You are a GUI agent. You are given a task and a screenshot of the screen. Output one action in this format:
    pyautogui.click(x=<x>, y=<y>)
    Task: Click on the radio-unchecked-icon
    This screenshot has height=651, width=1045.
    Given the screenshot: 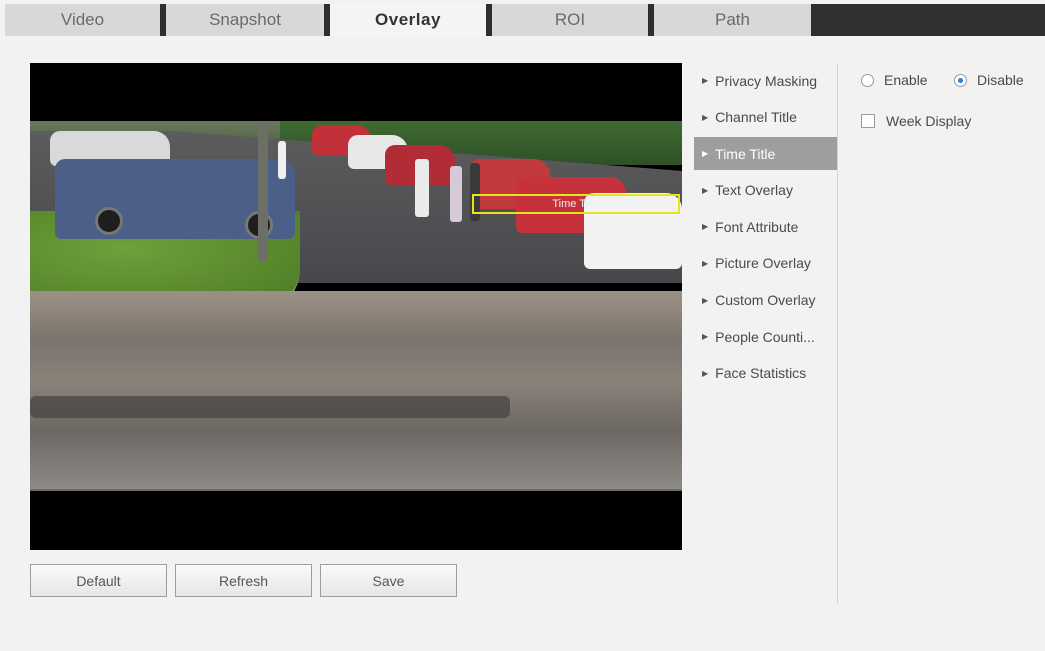 What is the action you would take?
    pyautogui.click(x=867, y=80)
    